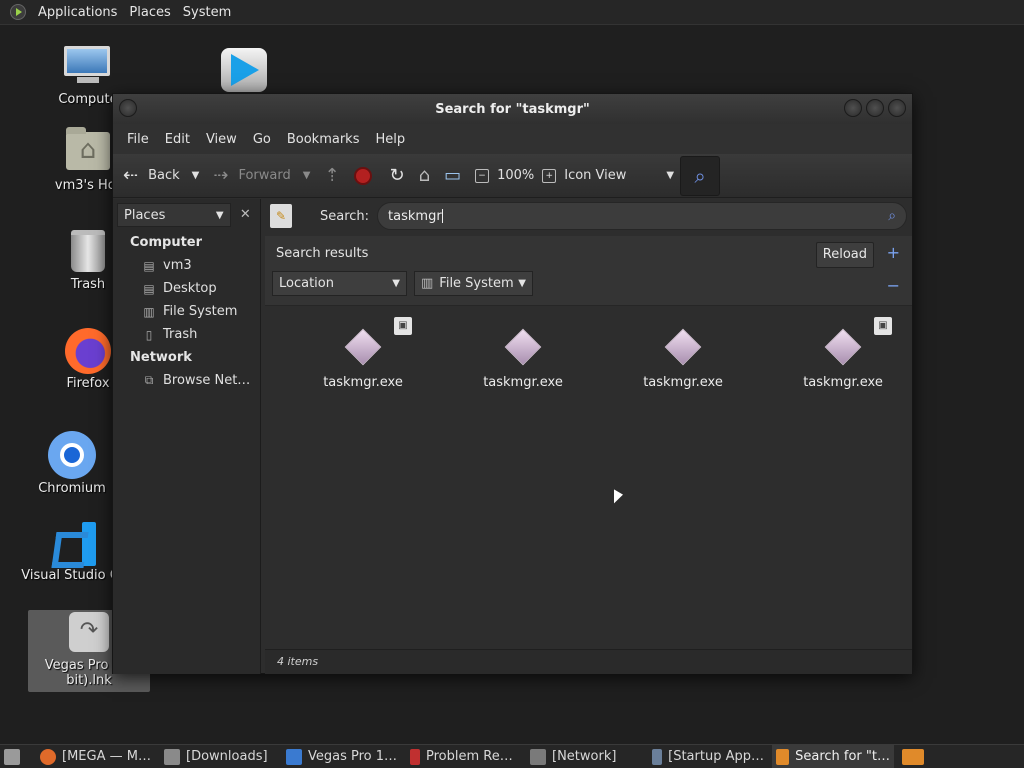  I want to click on vegas-icon, so click(294, 756).